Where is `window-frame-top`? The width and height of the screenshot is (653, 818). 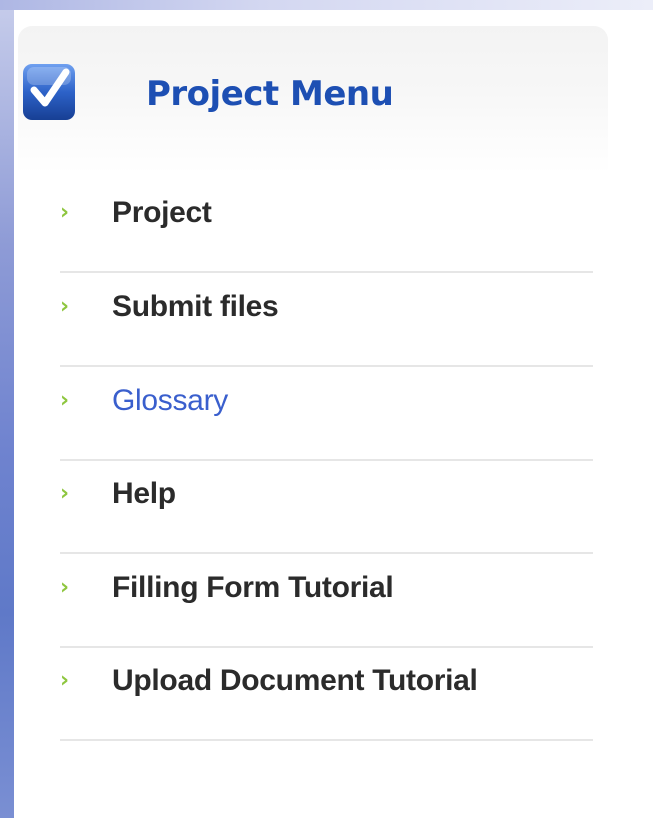 window-frame-top is located at coordinates (326, 5).